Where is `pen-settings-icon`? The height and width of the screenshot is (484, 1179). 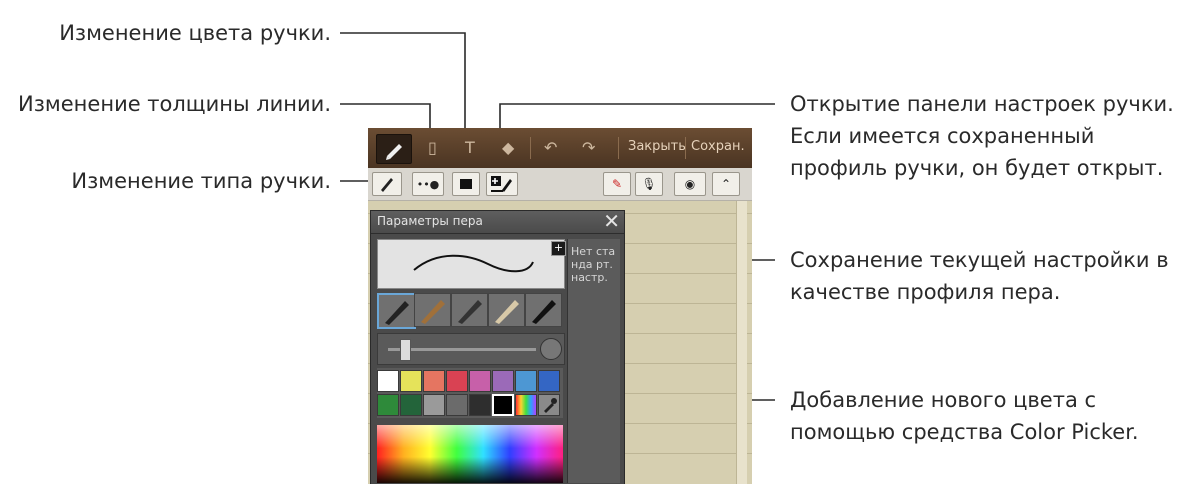
pen-settings-icon is located at coordinates (501, 184).